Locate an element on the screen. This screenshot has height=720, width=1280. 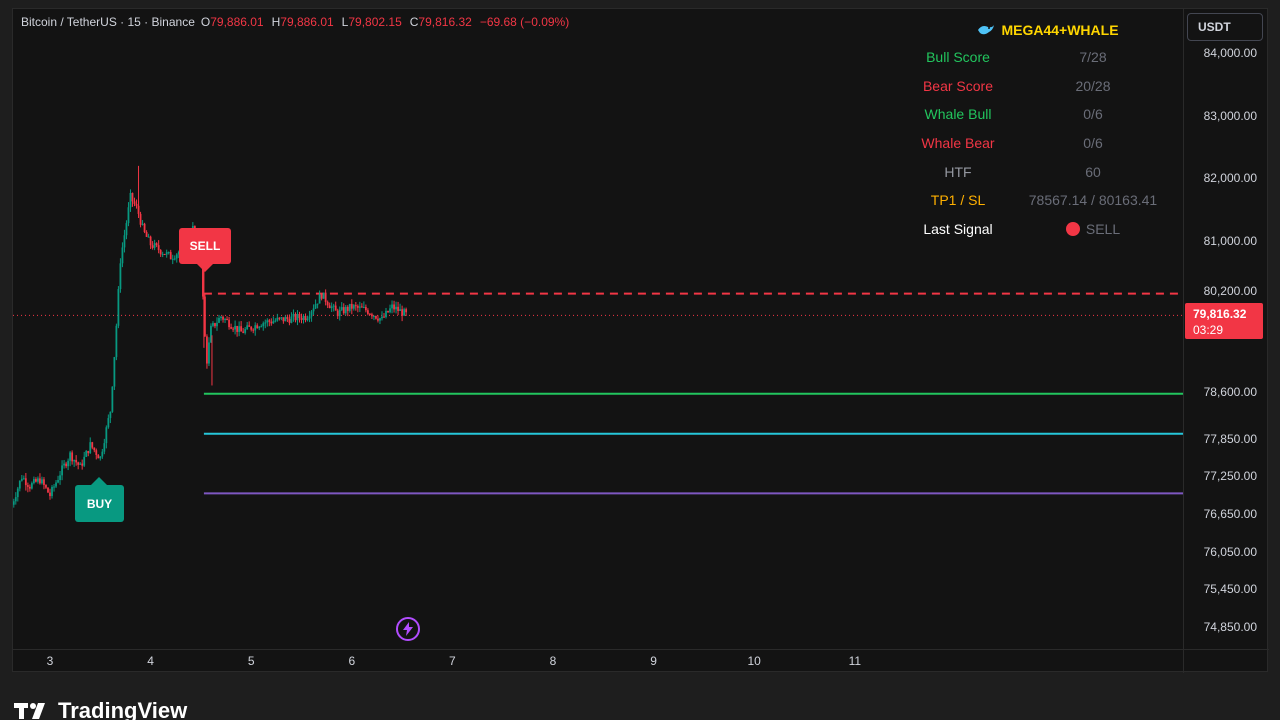
price-tick-label: 83,000.00 is located at coordinates (1230, 115).